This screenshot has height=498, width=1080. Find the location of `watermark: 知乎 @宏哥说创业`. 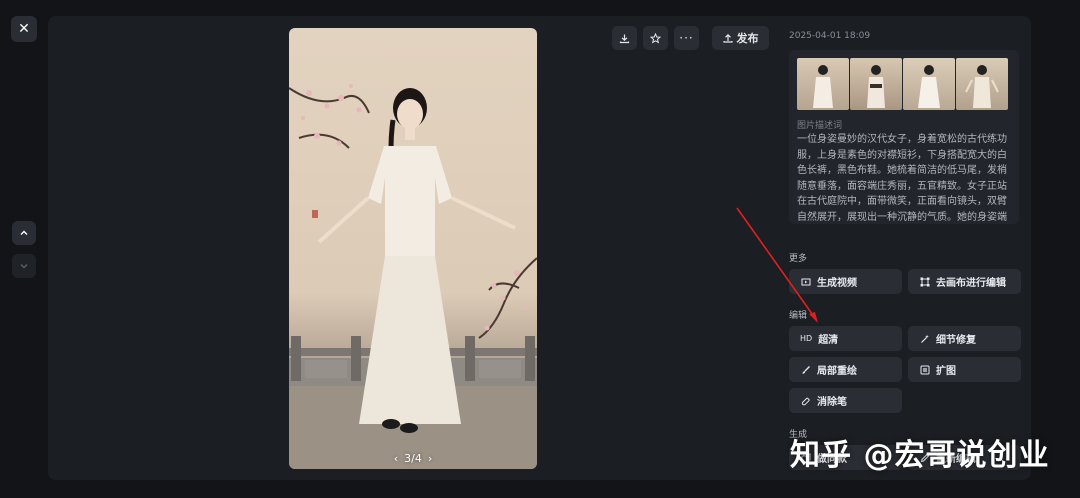

watermark: 知乎 @宏哥说创业 is located at coordinates (920, 455).